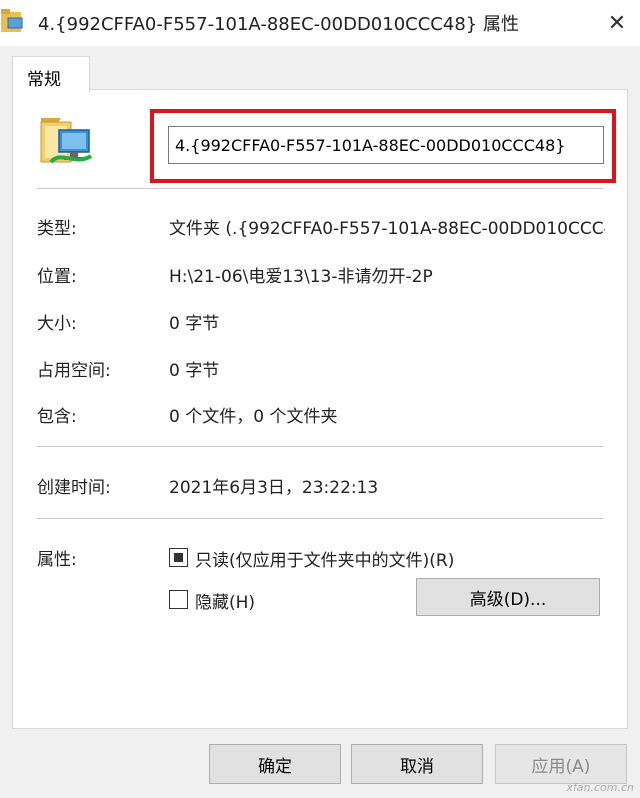  I want to click on size-on-disk-label: 占用空间:, so click(74, 371).